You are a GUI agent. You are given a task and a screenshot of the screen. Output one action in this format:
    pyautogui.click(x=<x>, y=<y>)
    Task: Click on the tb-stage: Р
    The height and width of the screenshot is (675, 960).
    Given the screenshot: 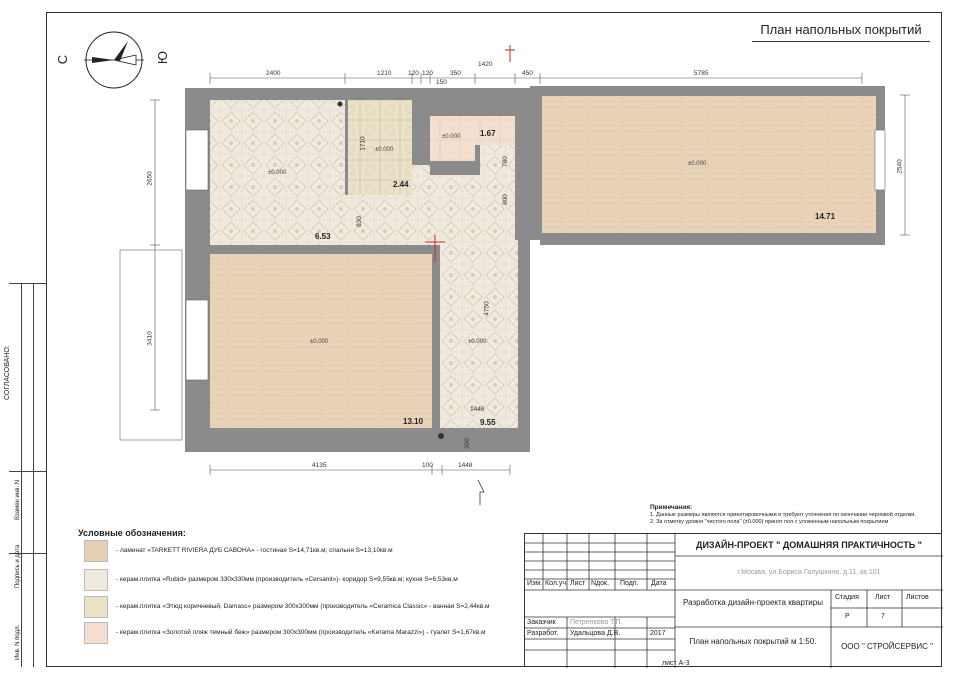 What is the action you would take?
    pyautogui.click(x=847, y=616)
    